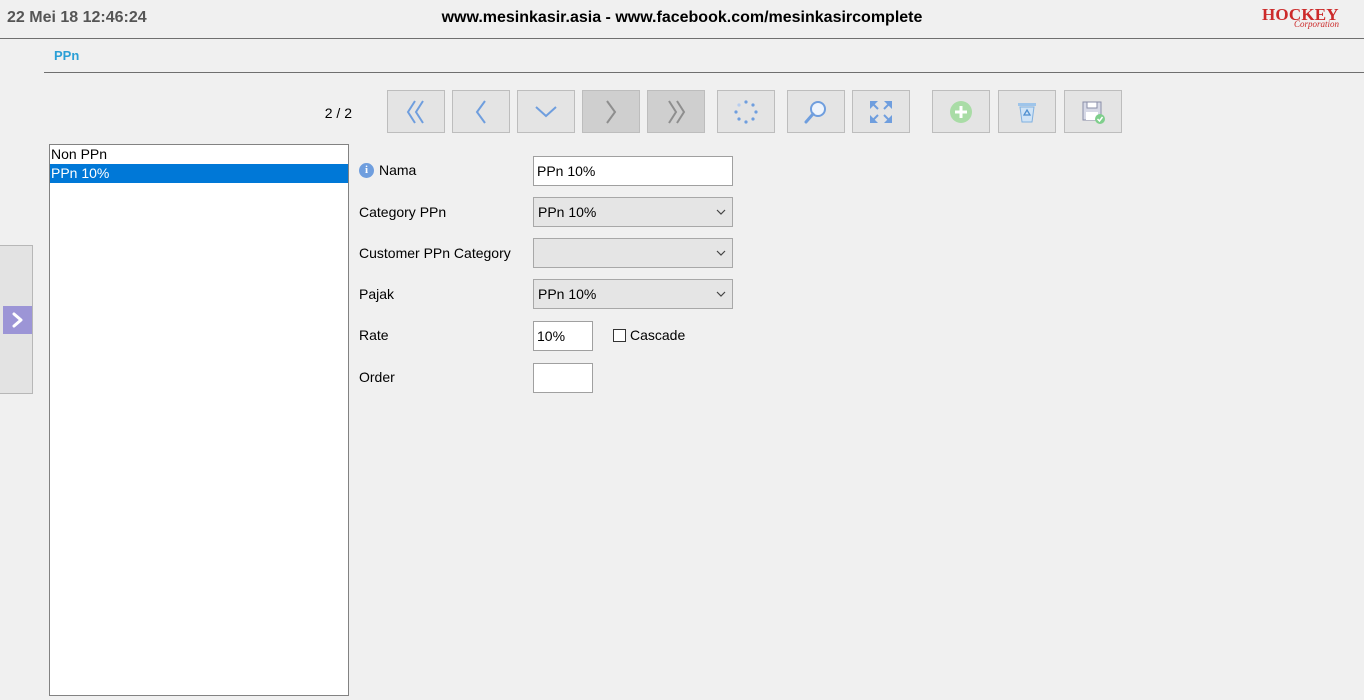  I want to click on search-button, so click(816, 111).